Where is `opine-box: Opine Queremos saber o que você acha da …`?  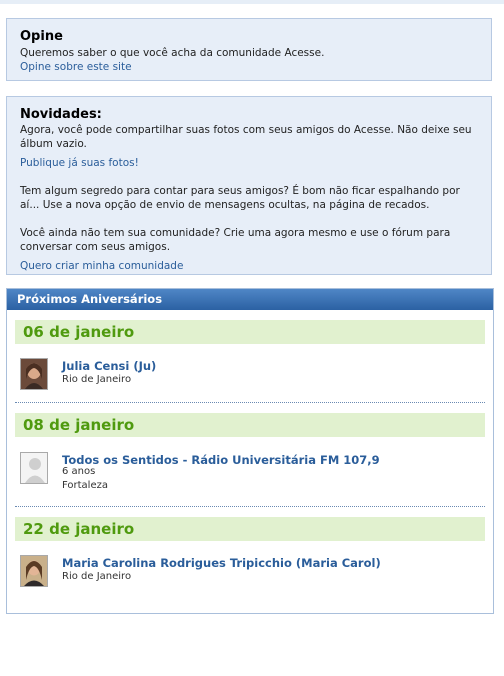
opine-box: Opine Queremos saber o que você acha da … is located at coordinates (249, 49).